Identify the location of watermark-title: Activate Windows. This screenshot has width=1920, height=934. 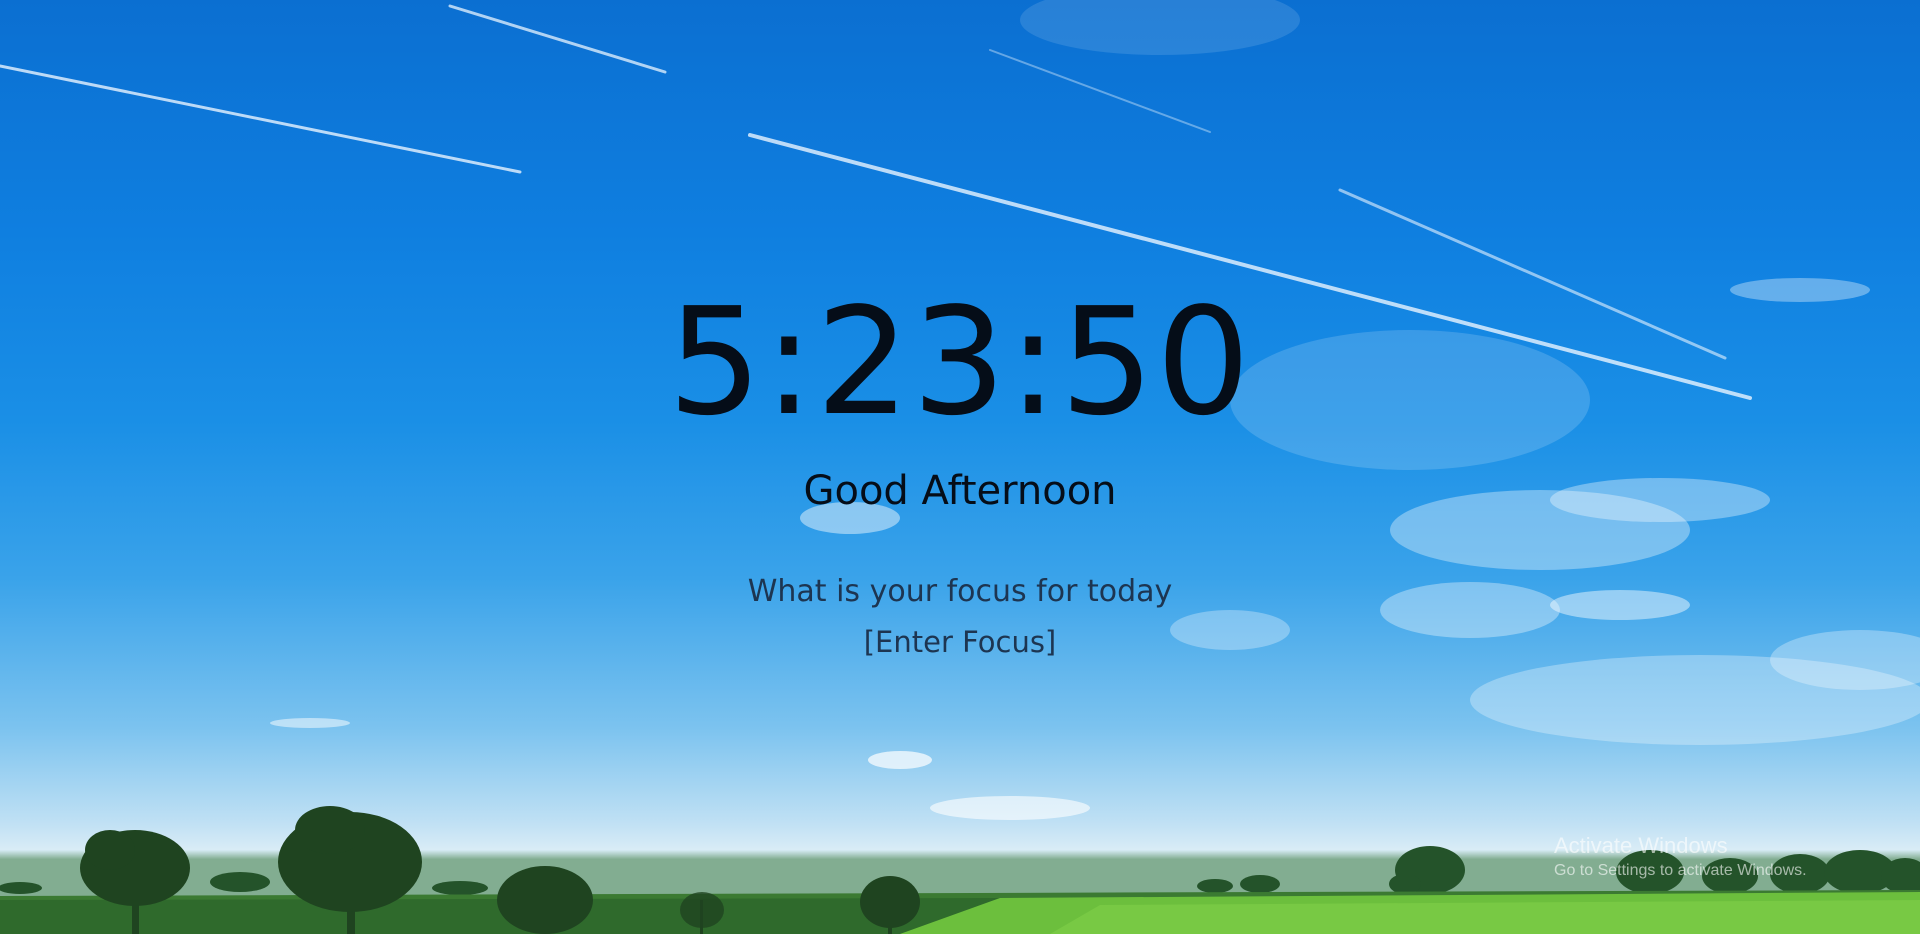
(1641, 845).